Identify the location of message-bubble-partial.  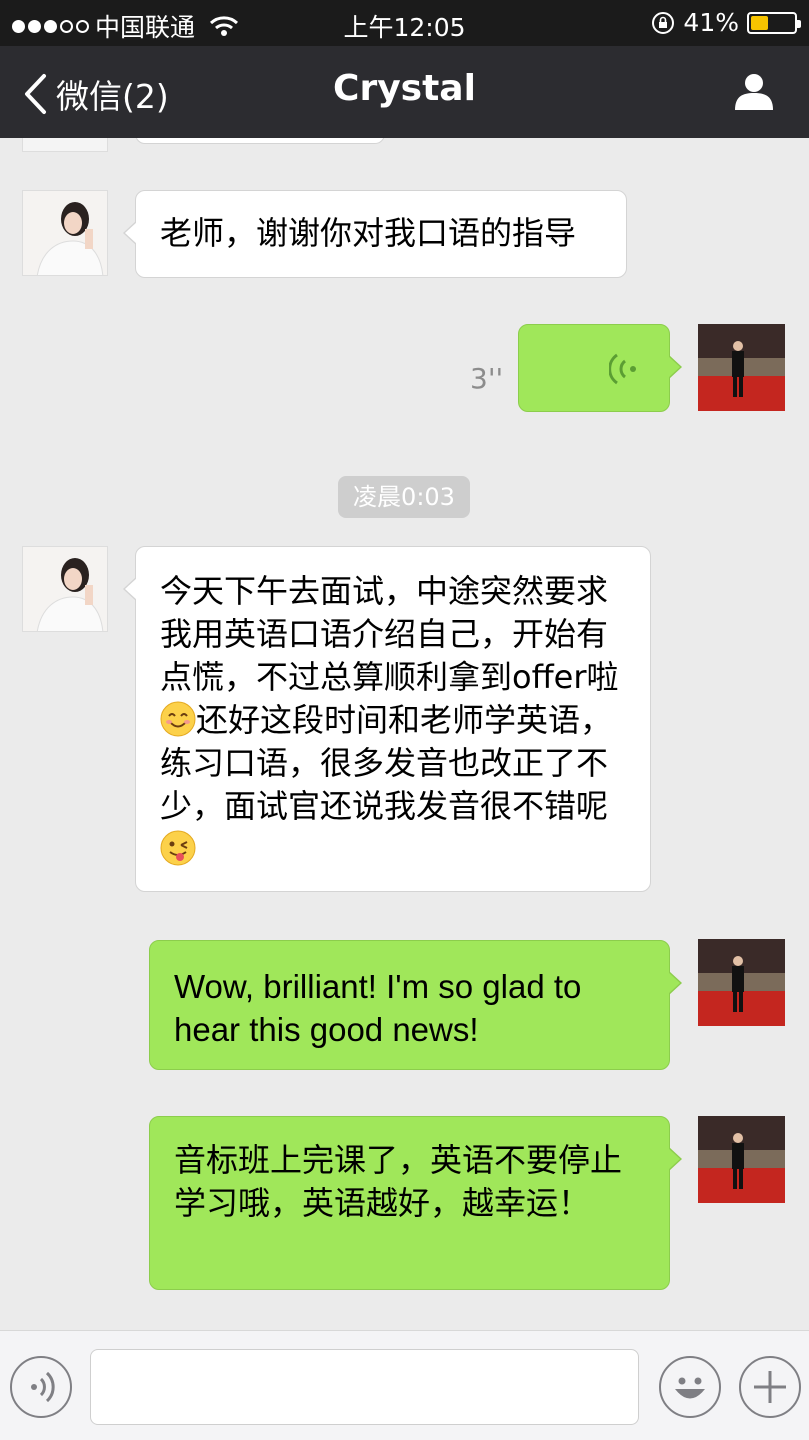
(260, 141).